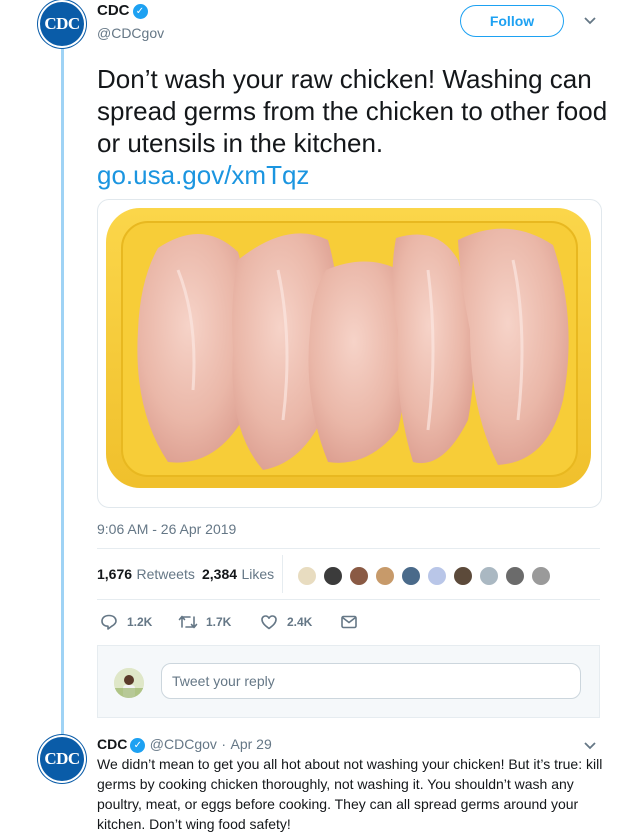 Image resolution: width=638 pixels, height=834 pixels. What do you see at coordinates (238, 575) in the screenshot?
I see `likes-stat: 2,384 Likes` at bounding box center [238, 575].